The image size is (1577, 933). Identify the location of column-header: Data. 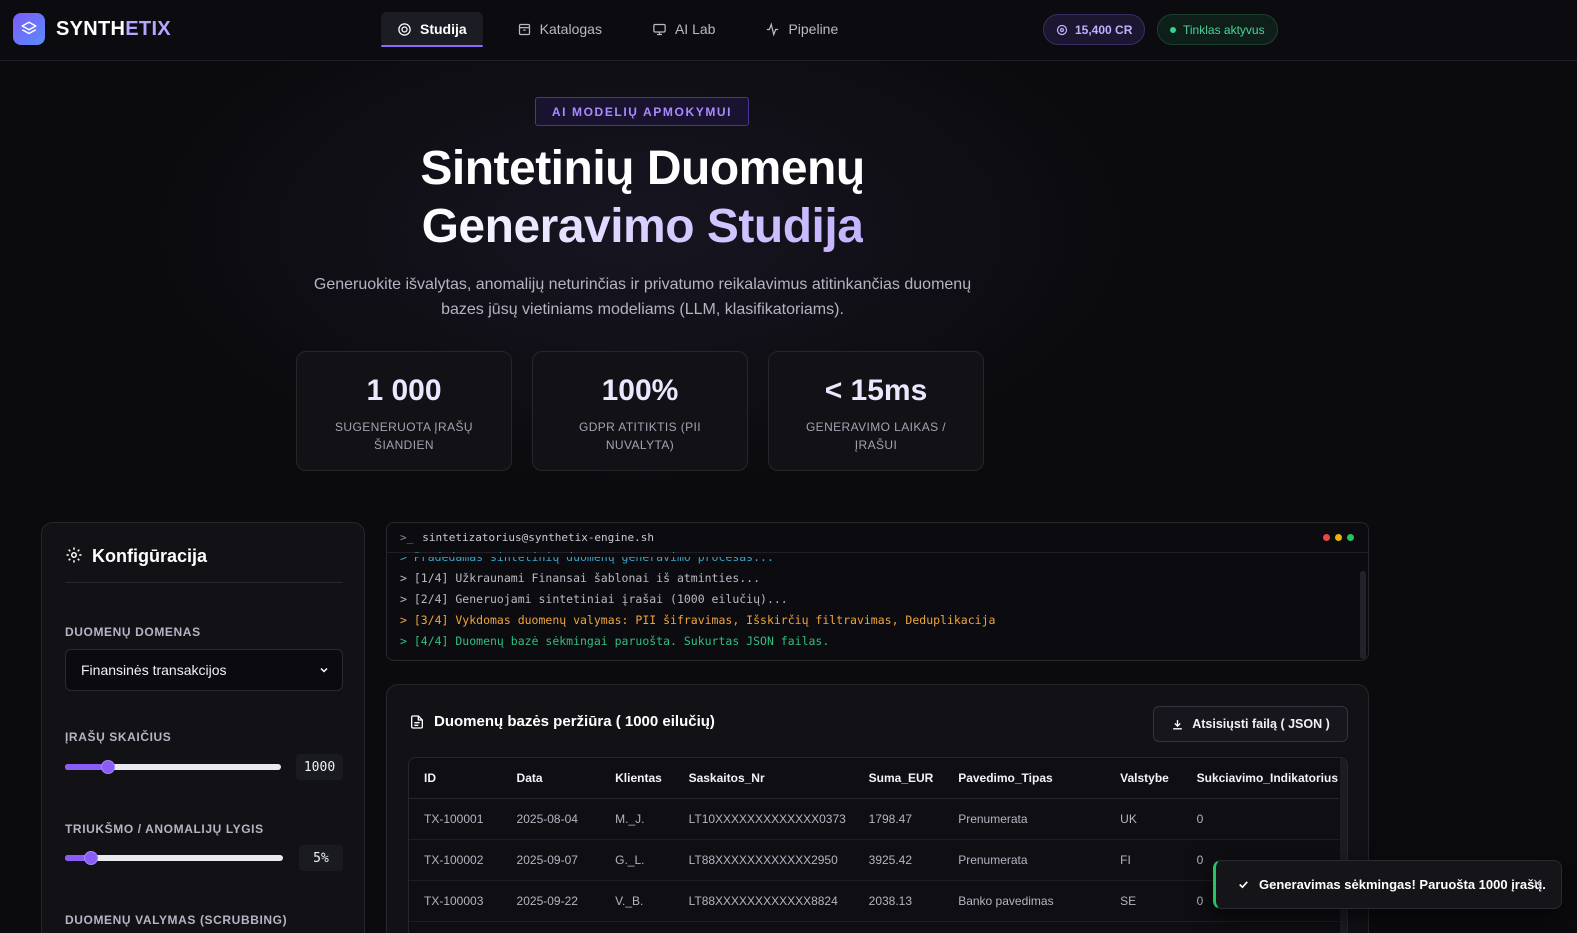
(551, 778).